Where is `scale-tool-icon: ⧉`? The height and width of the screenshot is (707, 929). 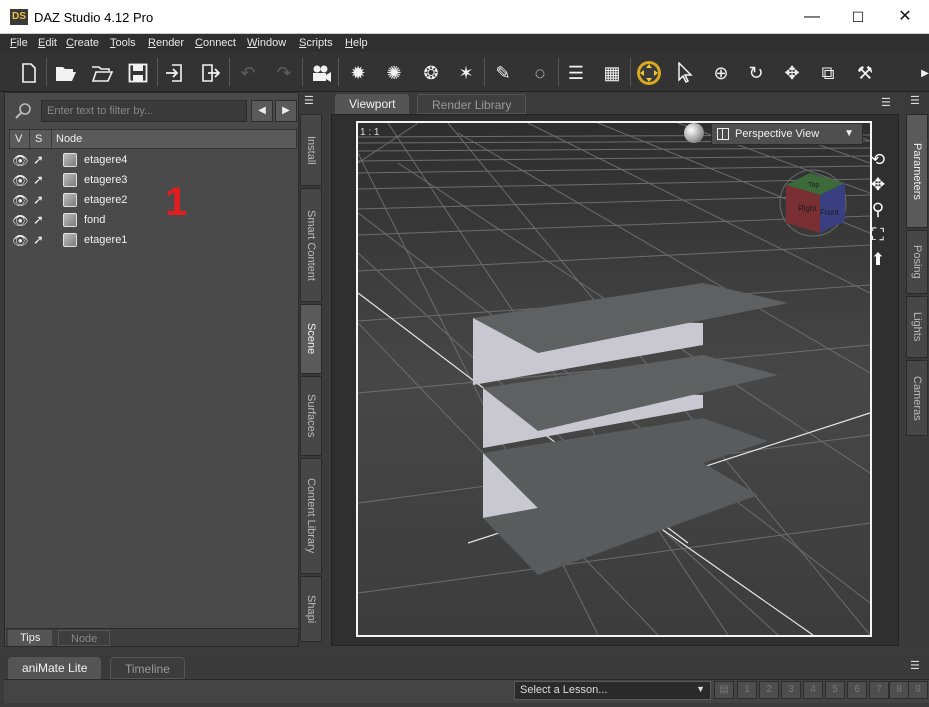 scale-tool-icon: ⧉ is located at coordinates (828, 73).